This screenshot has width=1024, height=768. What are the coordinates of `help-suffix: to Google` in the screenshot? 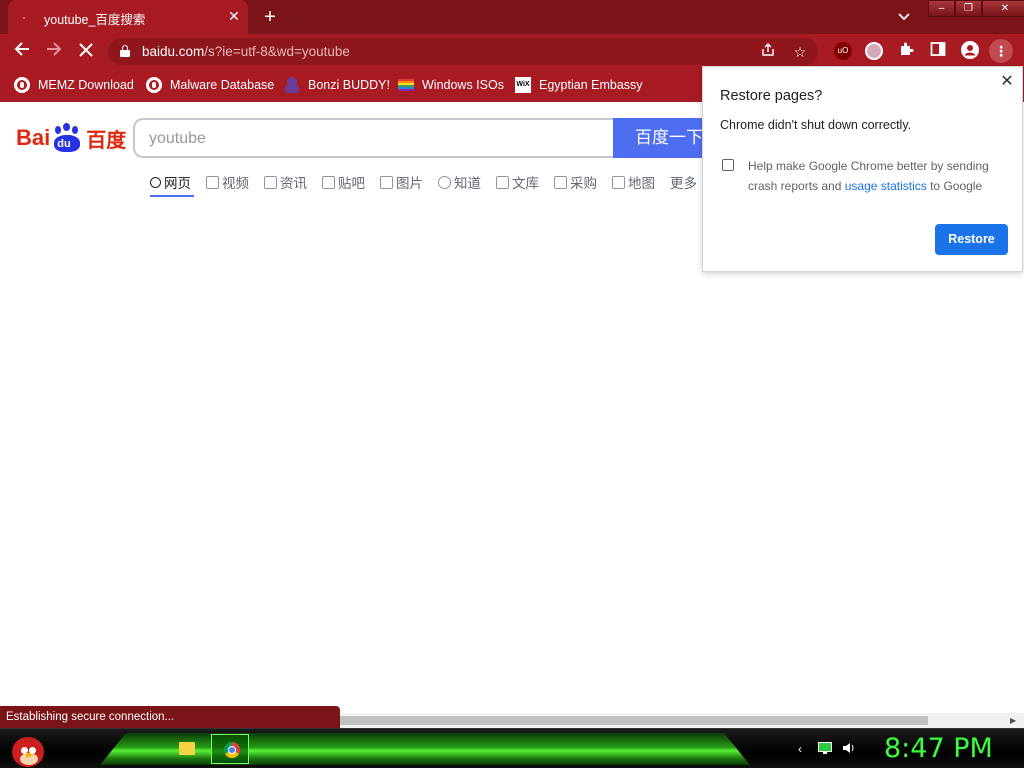 It's located at (954, 186).